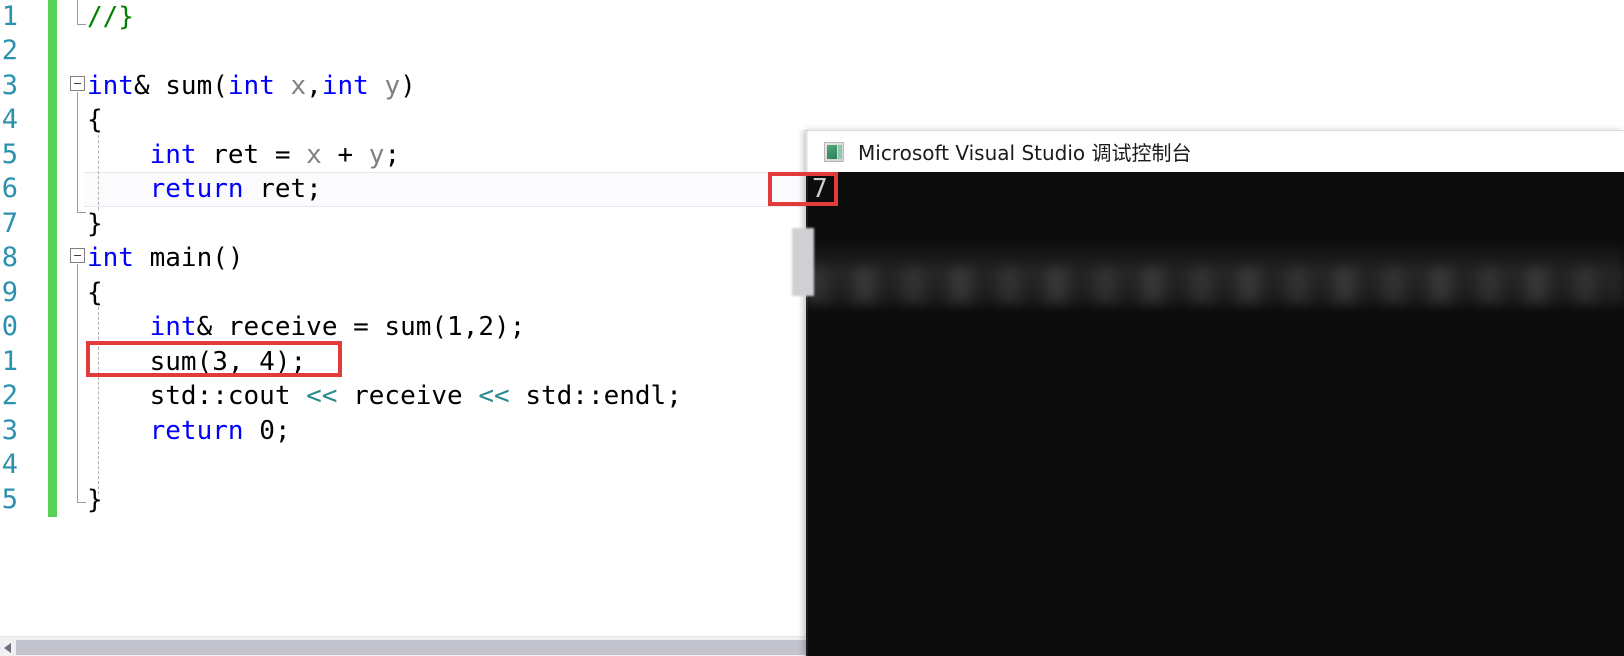 The height and width of the screenshot is (656, 1624). I want to click on code-line-9: {, so click(95, 293).